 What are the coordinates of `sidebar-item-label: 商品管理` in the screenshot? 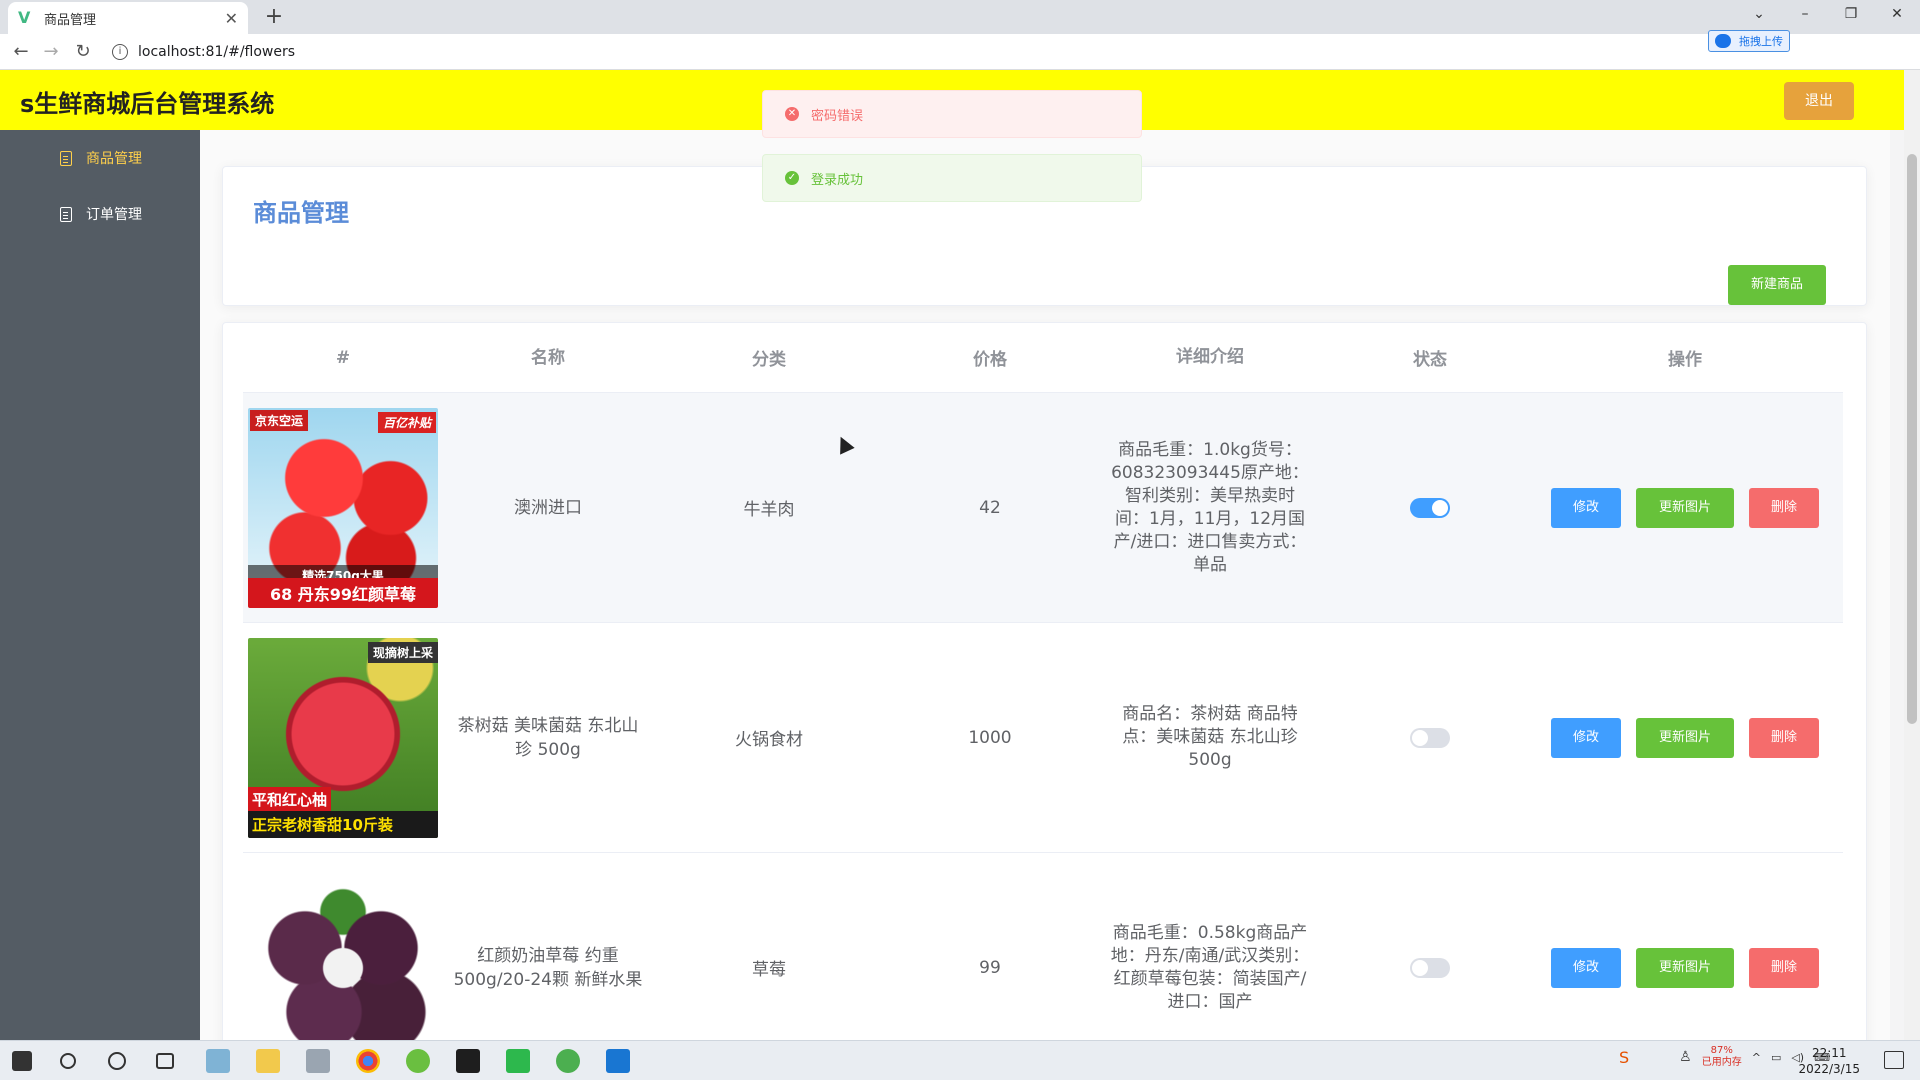 It's located at (114, 159).